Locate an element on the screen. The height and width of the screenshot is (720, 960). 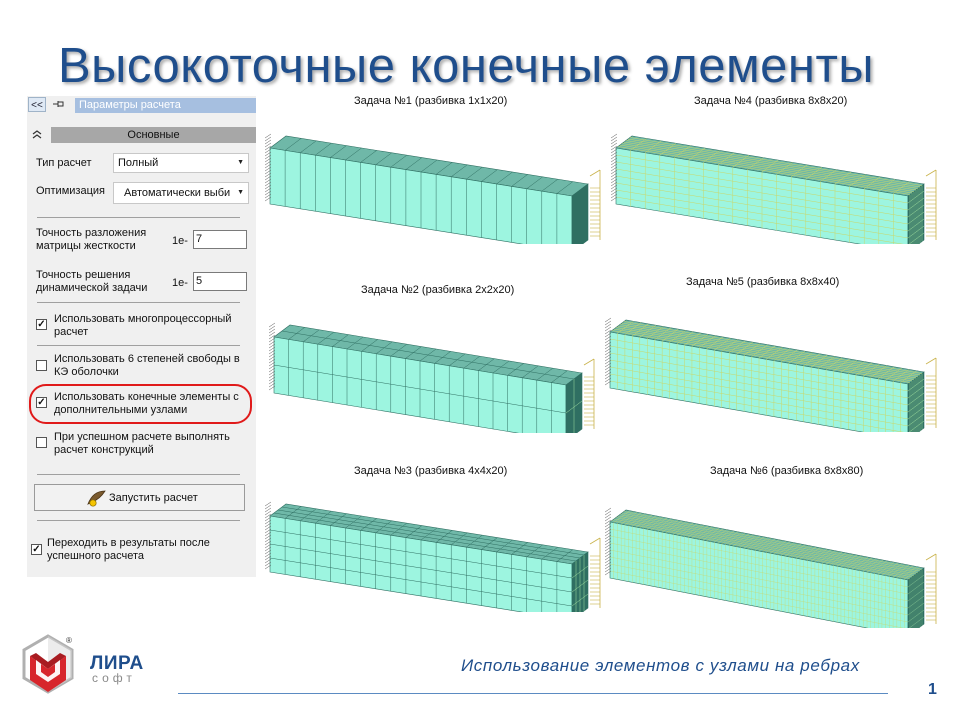
task-6-label: Задача №6 (разбивка 8x8x80) is located at coordinates (787, 471).